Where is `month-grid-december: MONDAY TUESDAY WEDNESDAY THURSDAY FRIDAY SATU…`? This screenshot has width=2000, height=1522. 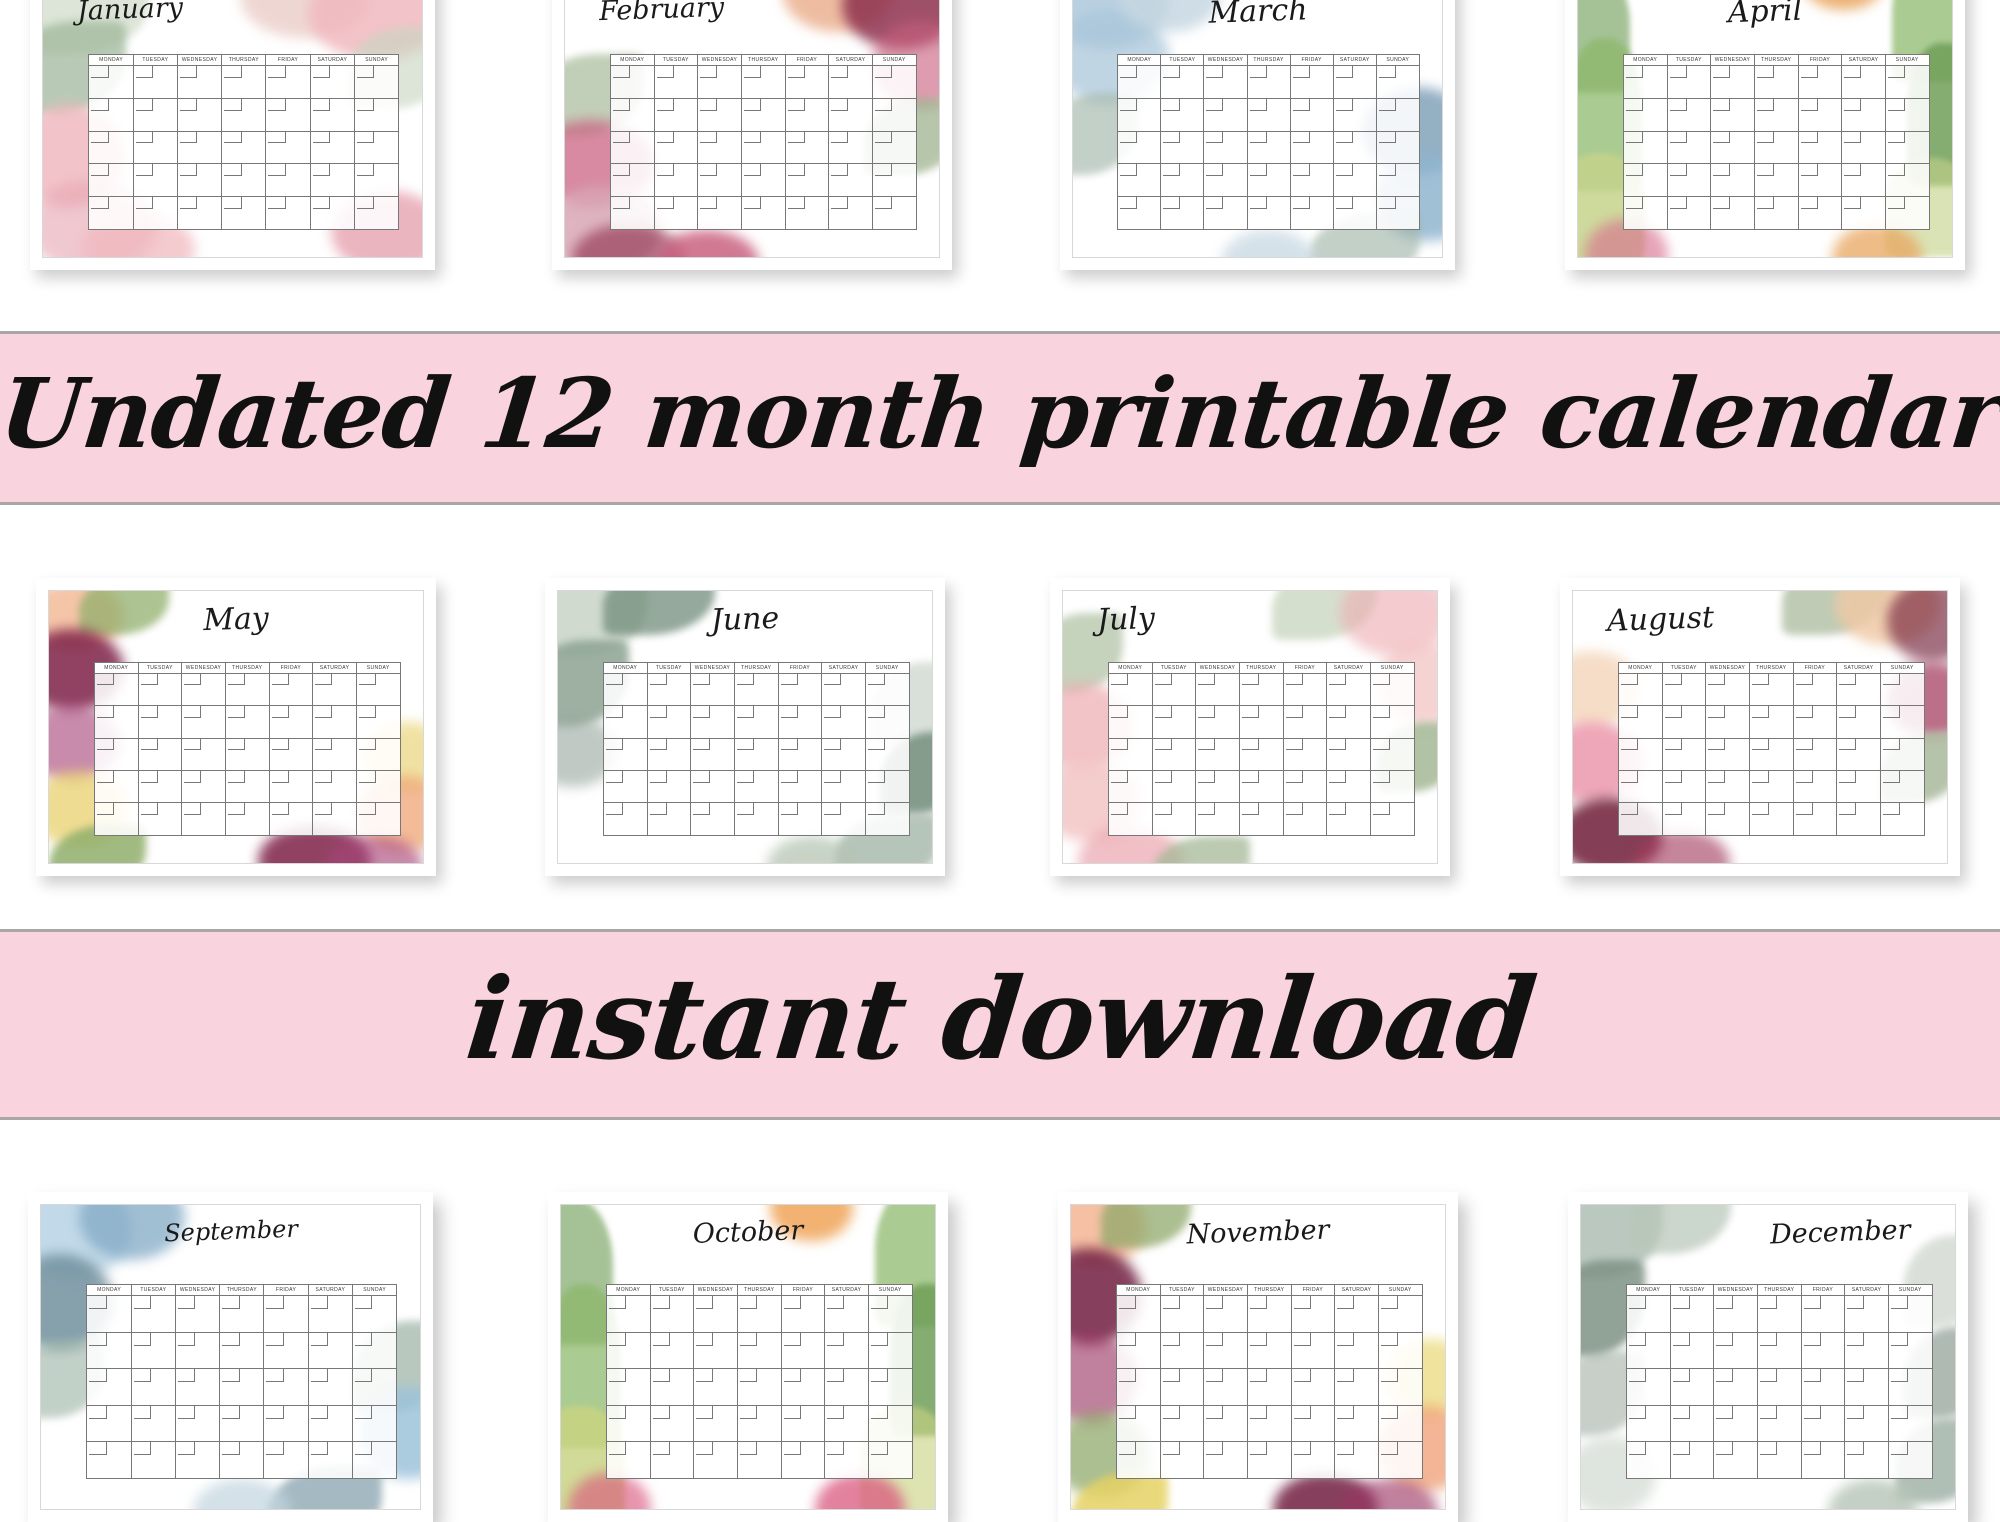
month-grid-december: MONDAY TUESDAY WEDNESDAY THURSDAY FRIDAY SATU… is located at coordinates (1779, 1381).